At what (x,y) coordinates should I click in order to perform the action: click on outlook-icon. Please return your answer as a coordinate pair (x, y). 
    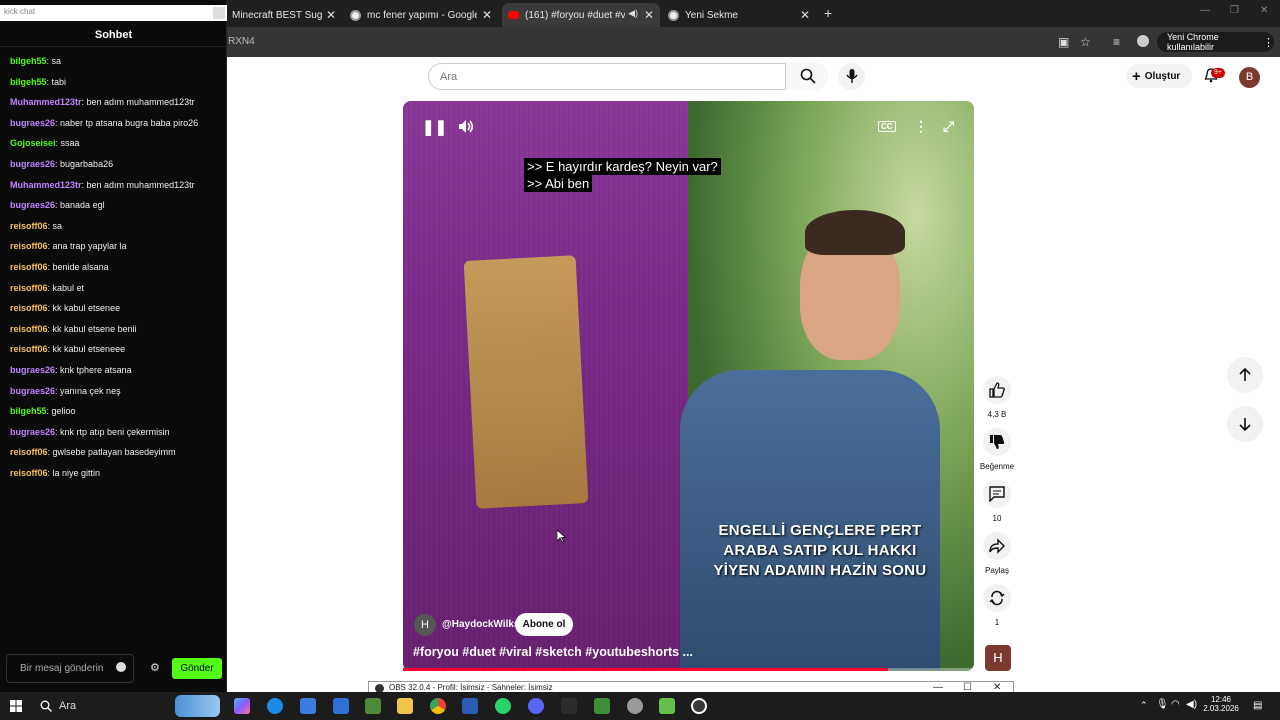
    Looking at the image, I should click on (341, 706).